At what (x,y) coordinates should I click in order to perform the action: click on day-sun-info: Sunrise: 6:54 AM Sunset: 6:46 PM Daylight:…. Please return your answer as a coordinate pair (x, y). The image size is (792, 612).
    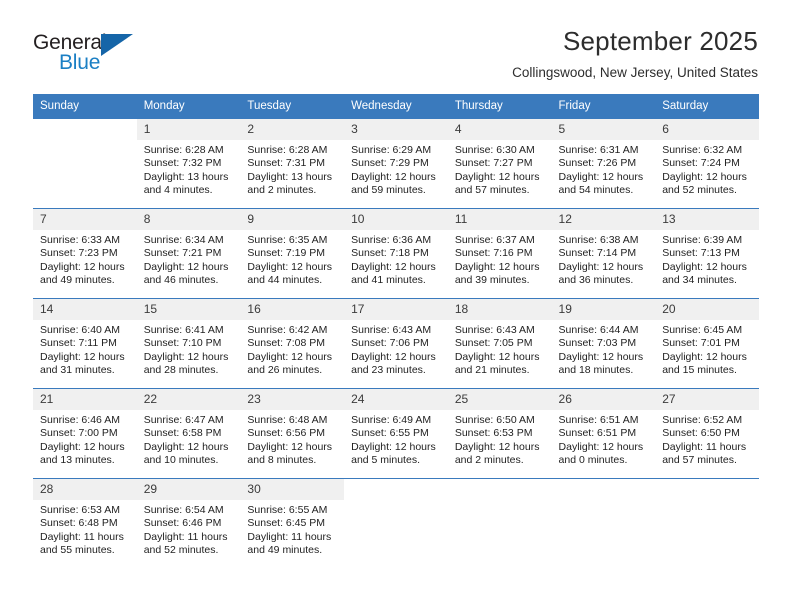
    Looking at the image, I should click on (189, 529).